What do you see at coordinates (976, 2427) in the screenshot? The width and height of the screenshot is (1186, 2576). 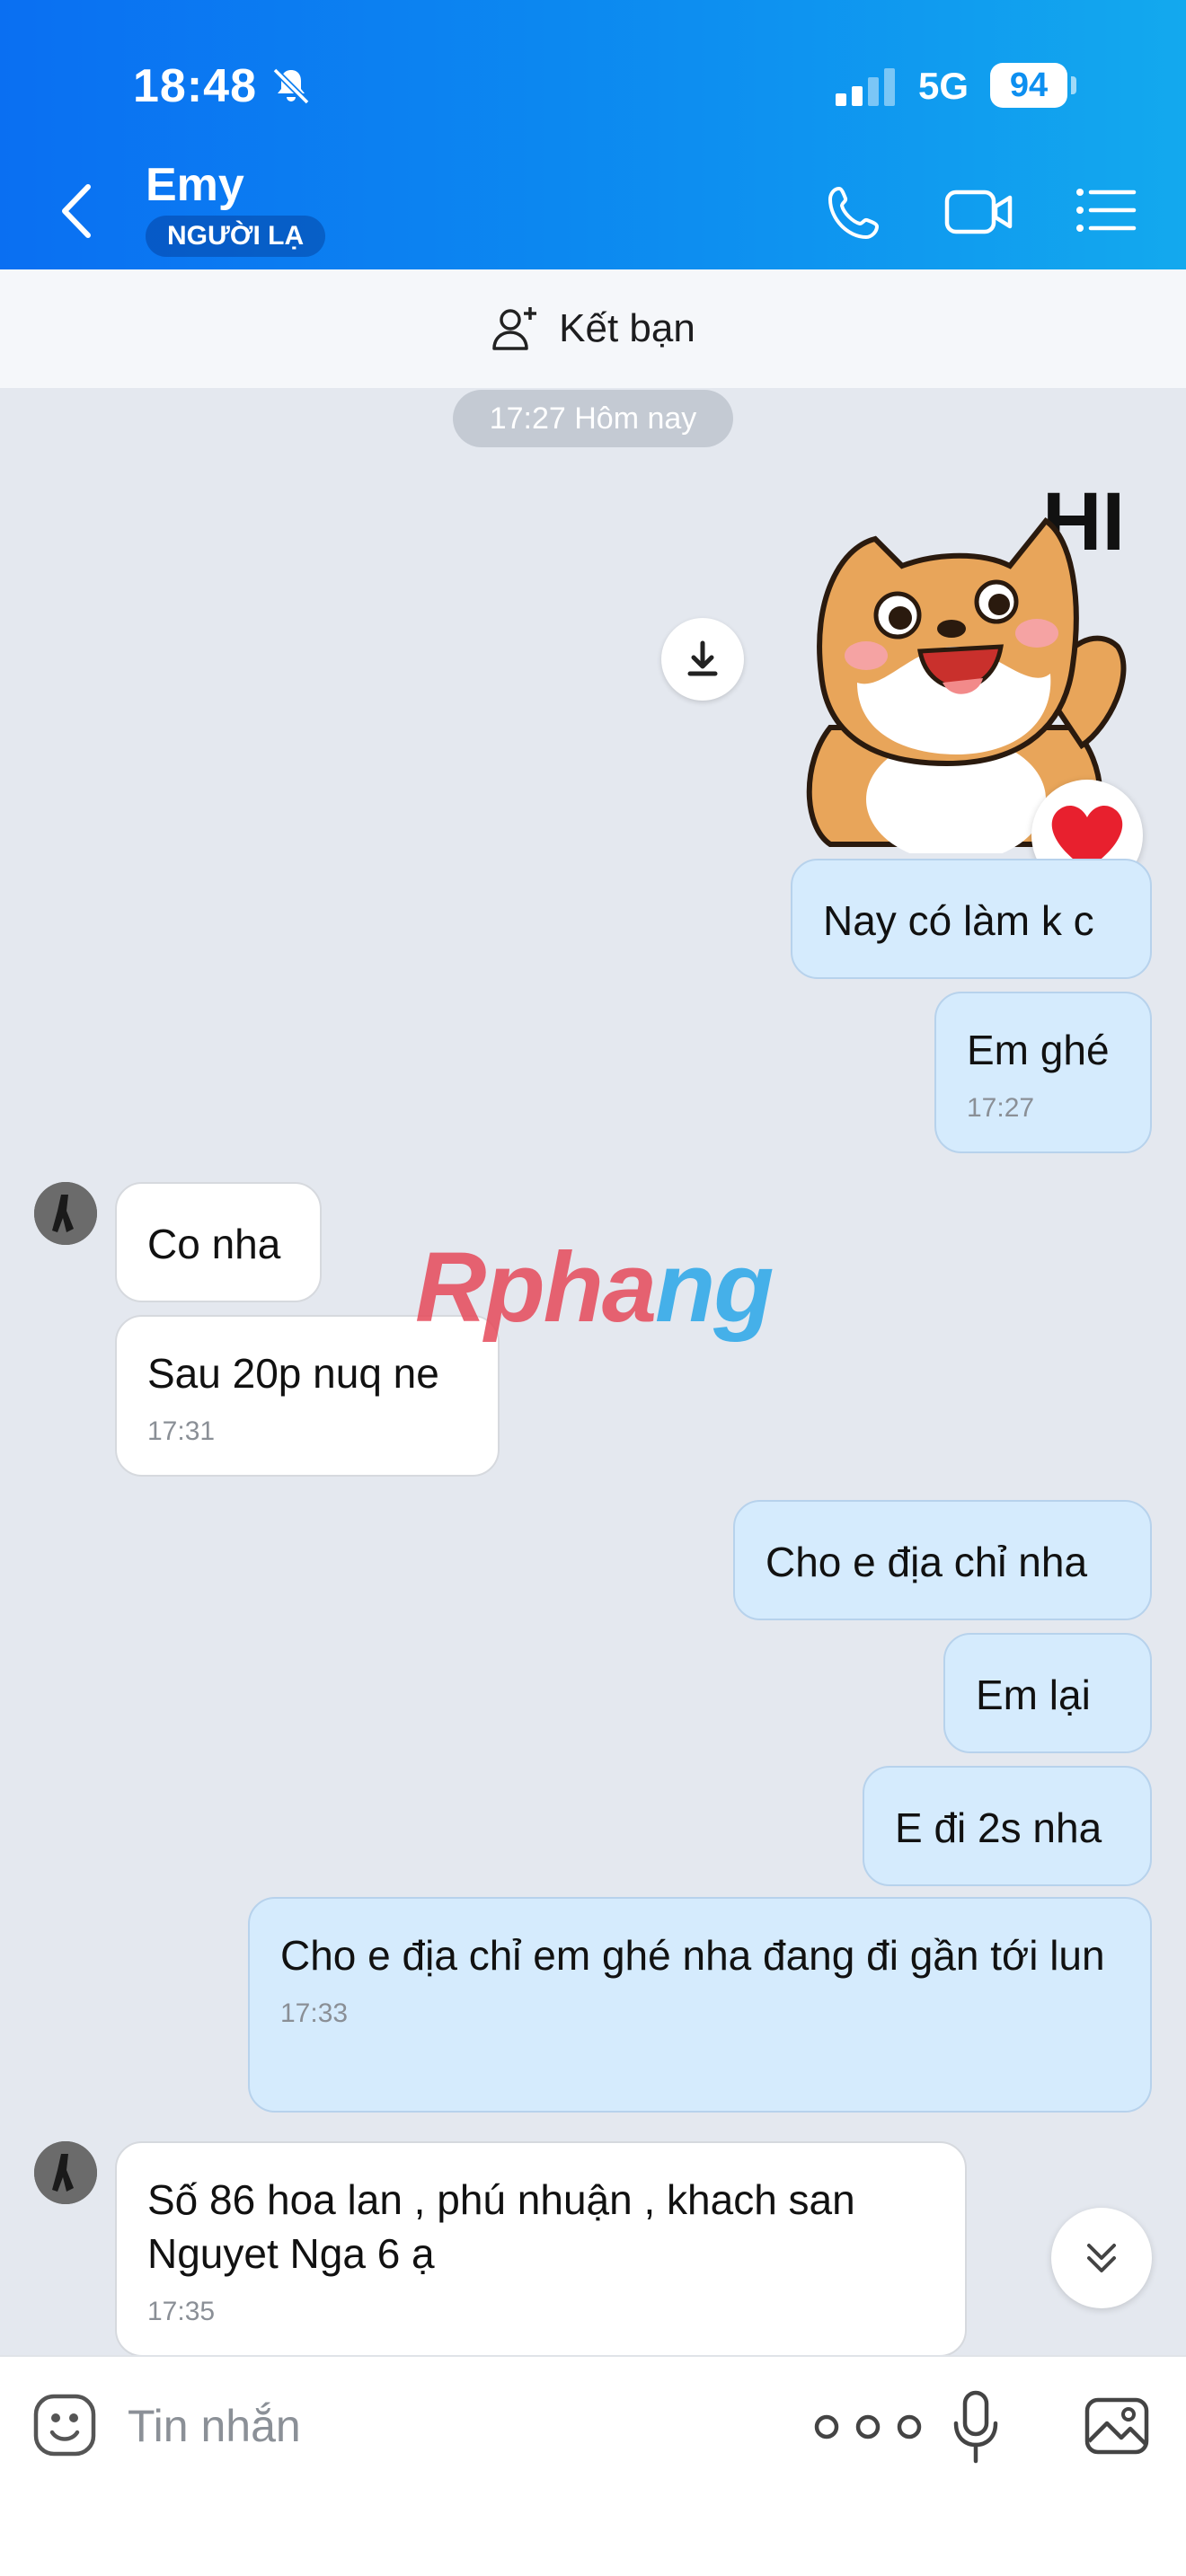 I see `mic-icon` at bounding box center [976, 2427].